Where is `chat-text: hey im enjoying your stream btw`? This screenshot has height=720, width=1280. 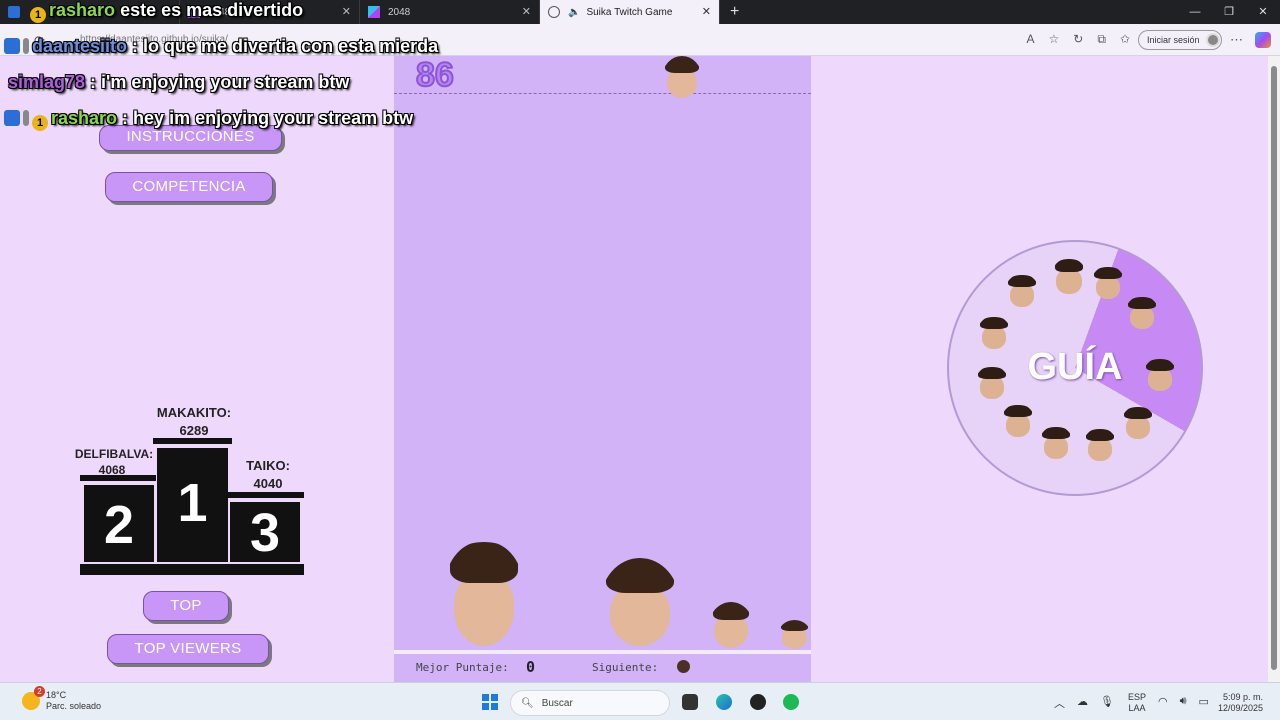 chat-text: hey im enjoying your stream btw is located at coordinates (273, 118).